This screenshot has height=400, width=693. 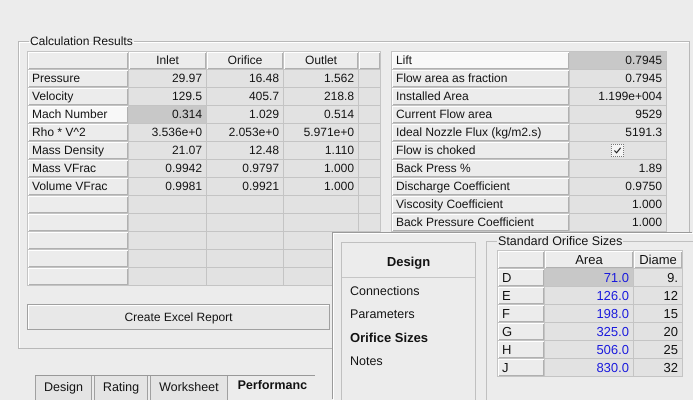 I want to click on table-cell: 0.9797, so click(x=245, y=169).